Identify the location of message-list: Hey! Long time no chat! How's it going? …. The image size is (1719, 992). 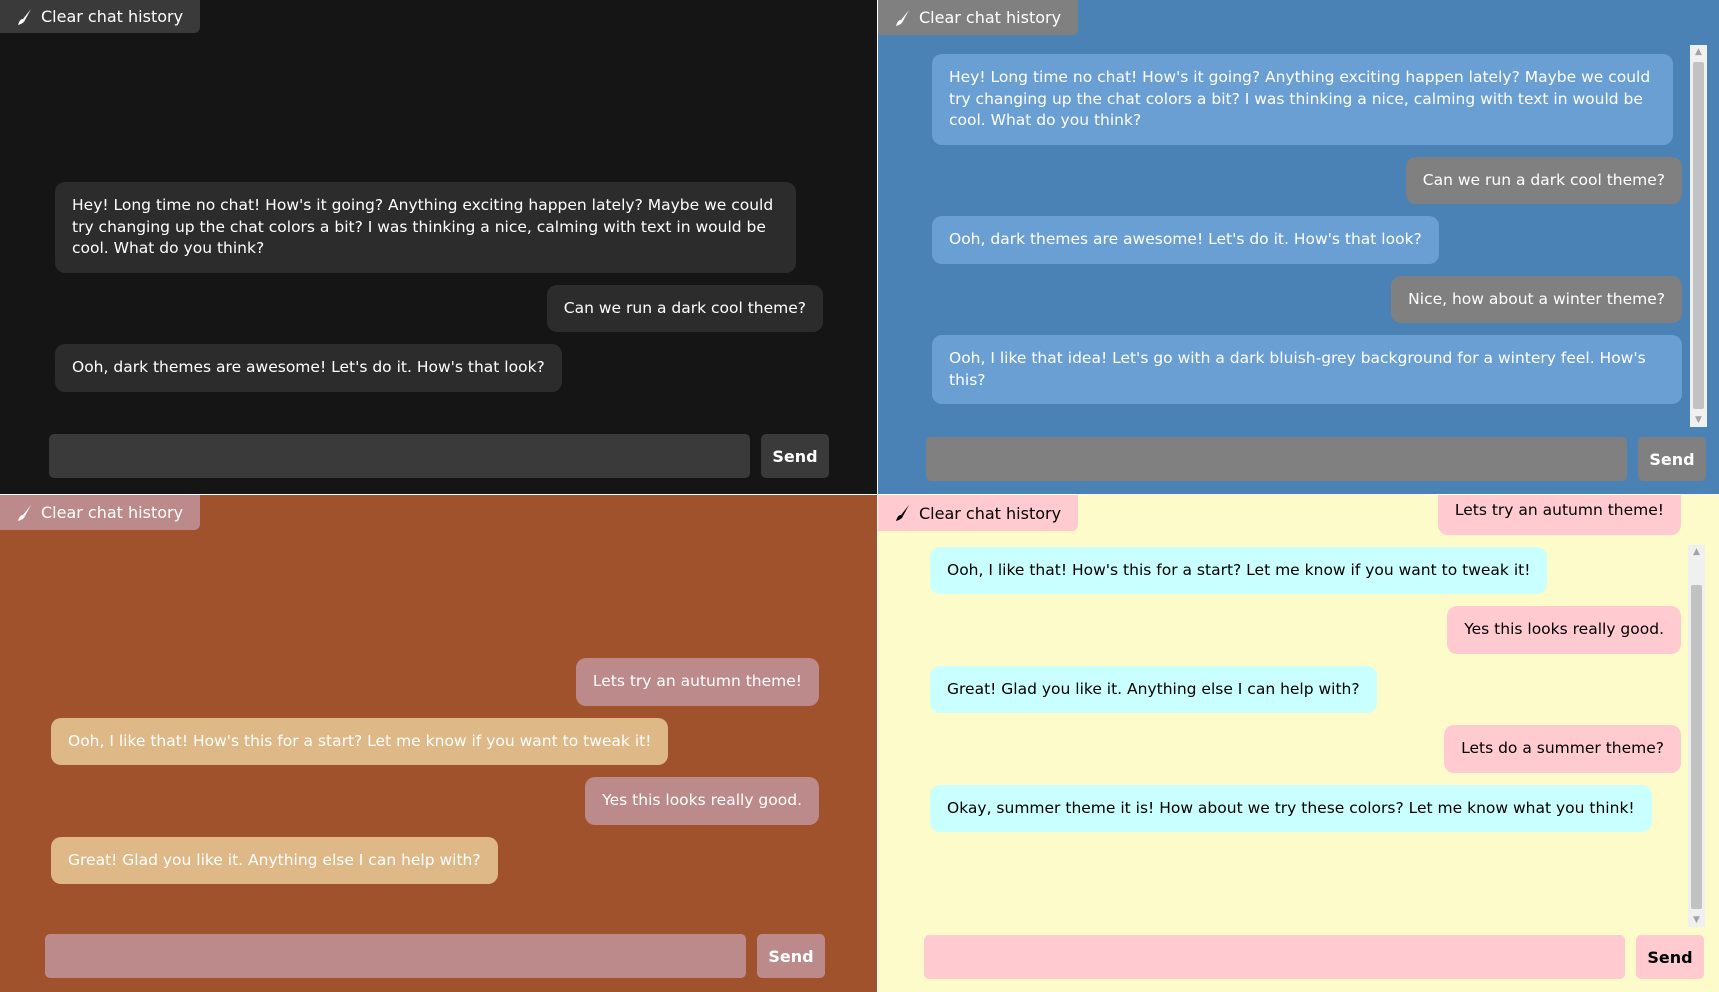
(439, 287).